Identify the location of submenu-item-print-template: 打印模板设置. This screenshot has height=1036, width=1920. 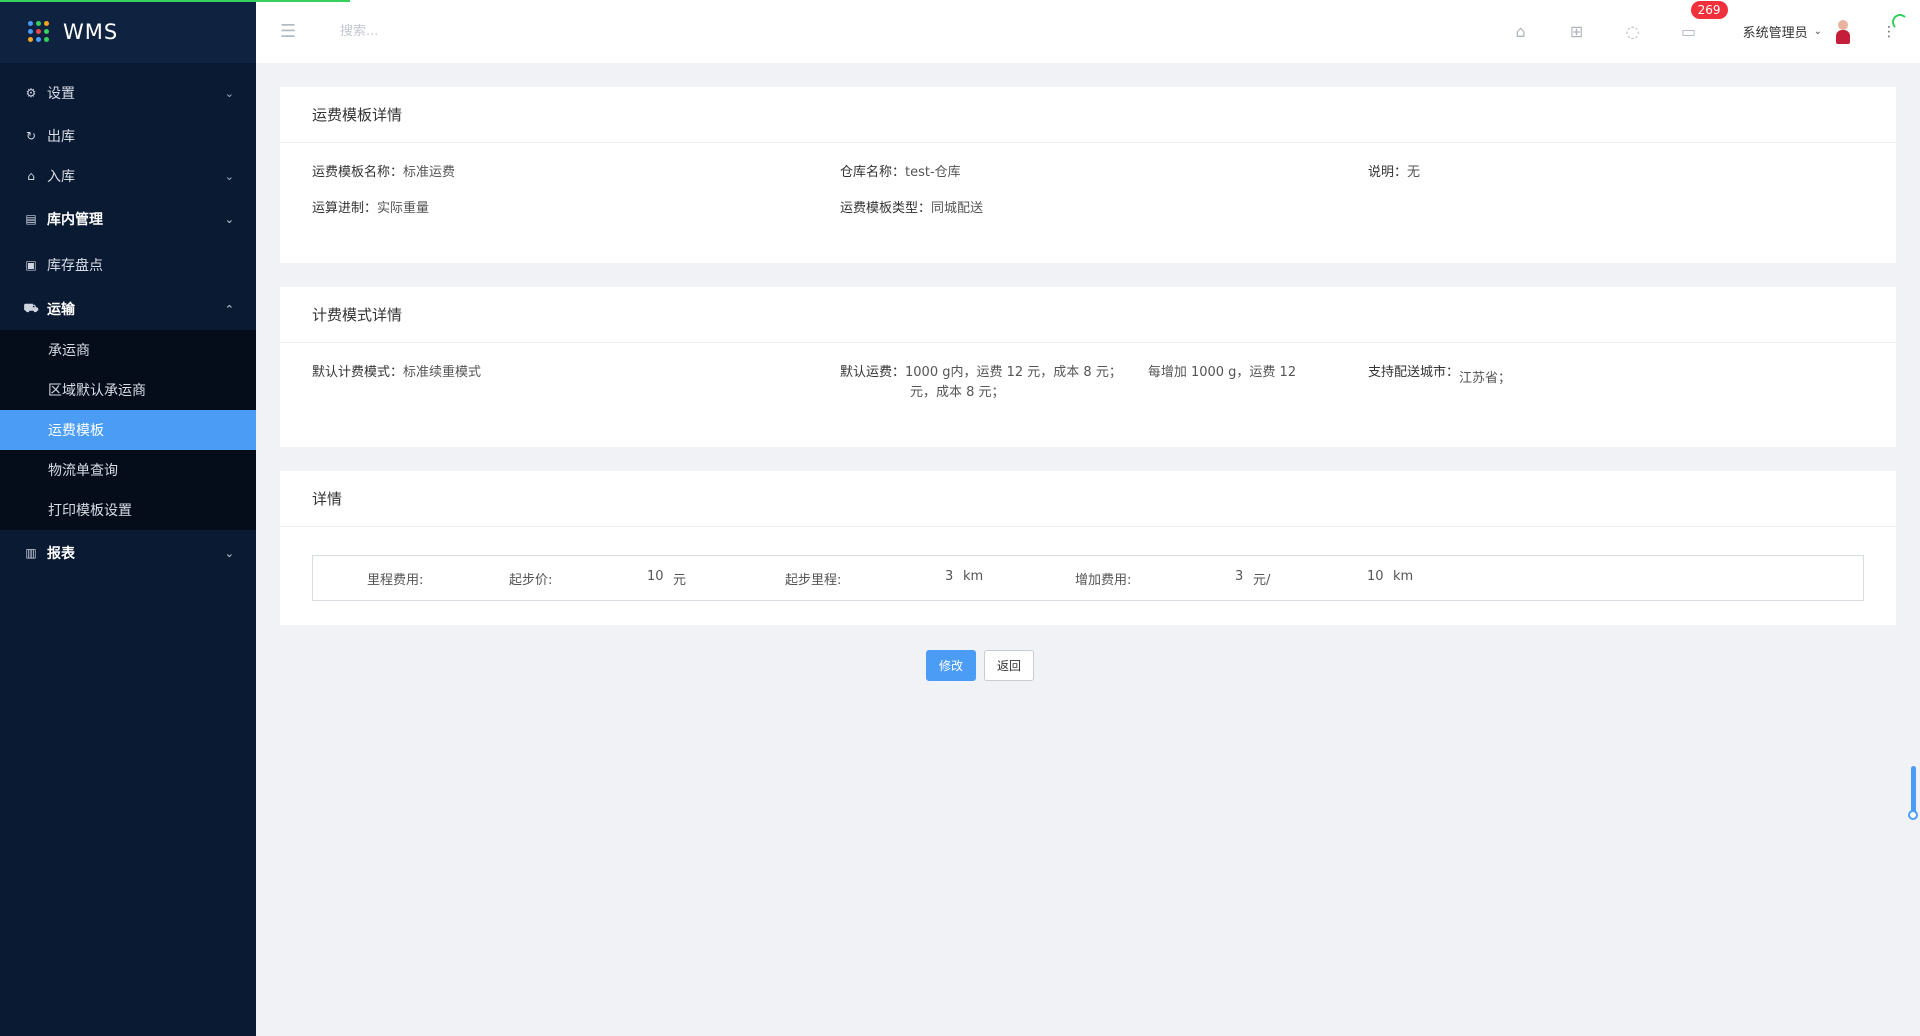
(128, 510).